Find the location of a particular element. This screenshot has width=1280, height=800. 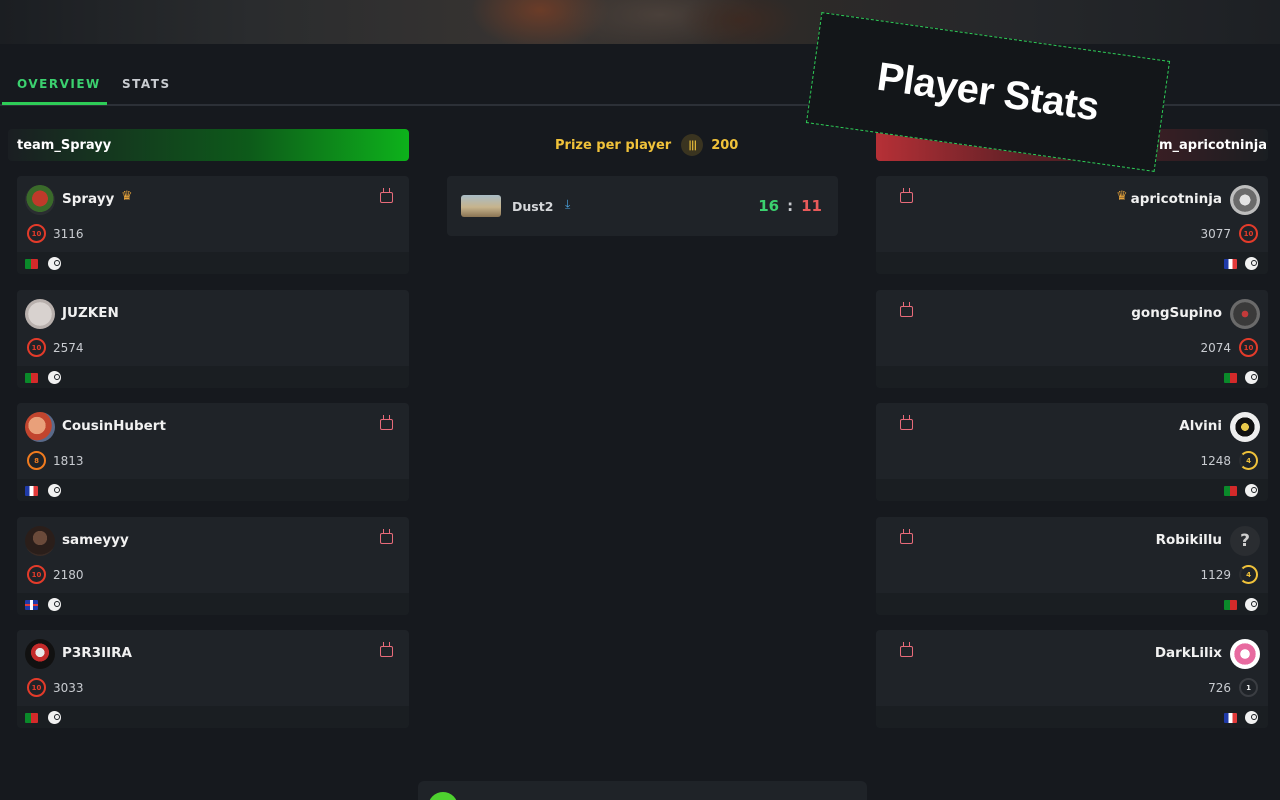

team-left-header: team_Sprayy is located at coordinates (208, 145).